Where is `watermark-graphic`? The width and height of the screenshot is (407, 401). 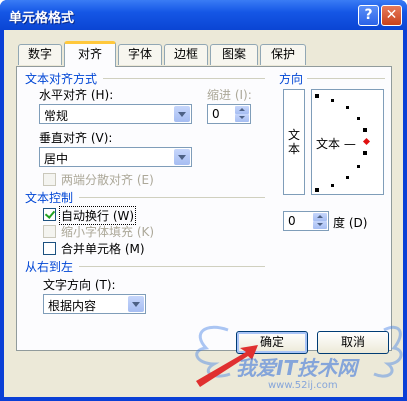
watermark-graphic is located at coordinates (299, 356).